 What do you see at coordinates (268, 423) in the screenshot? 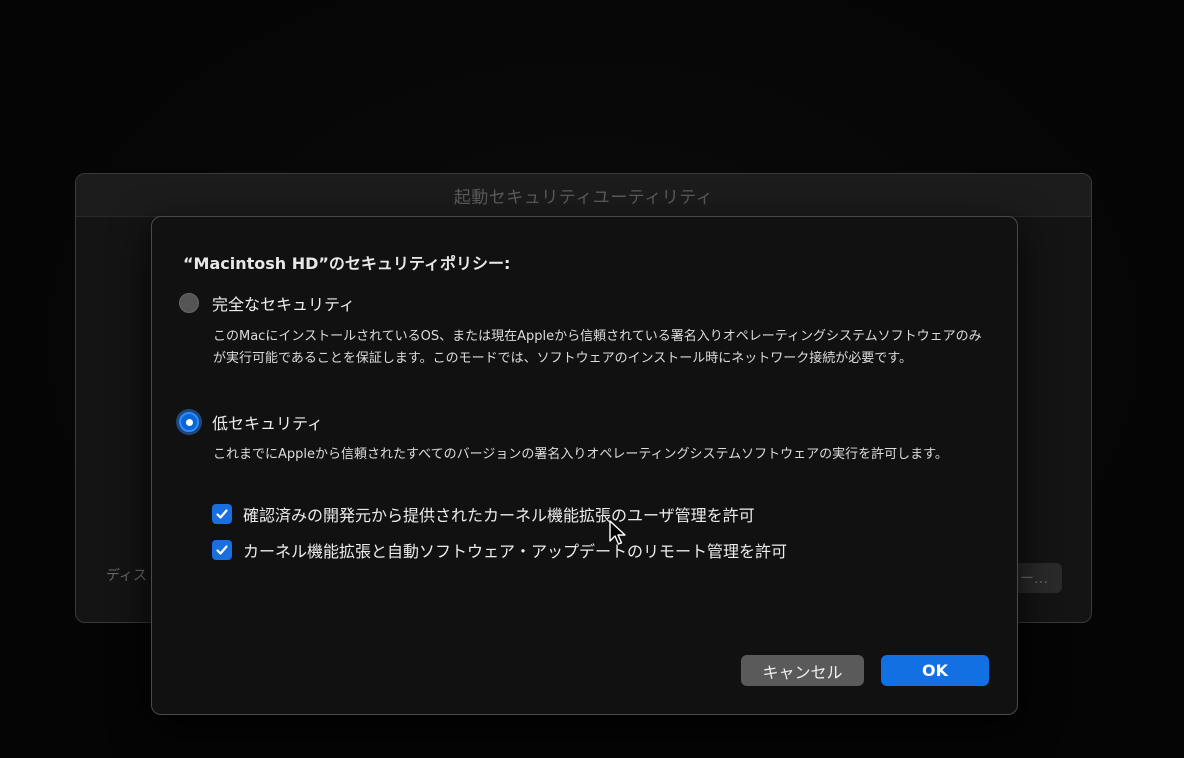
I see `reduced-security-label: 低セキュリティ` at bounding box center [268, 423].